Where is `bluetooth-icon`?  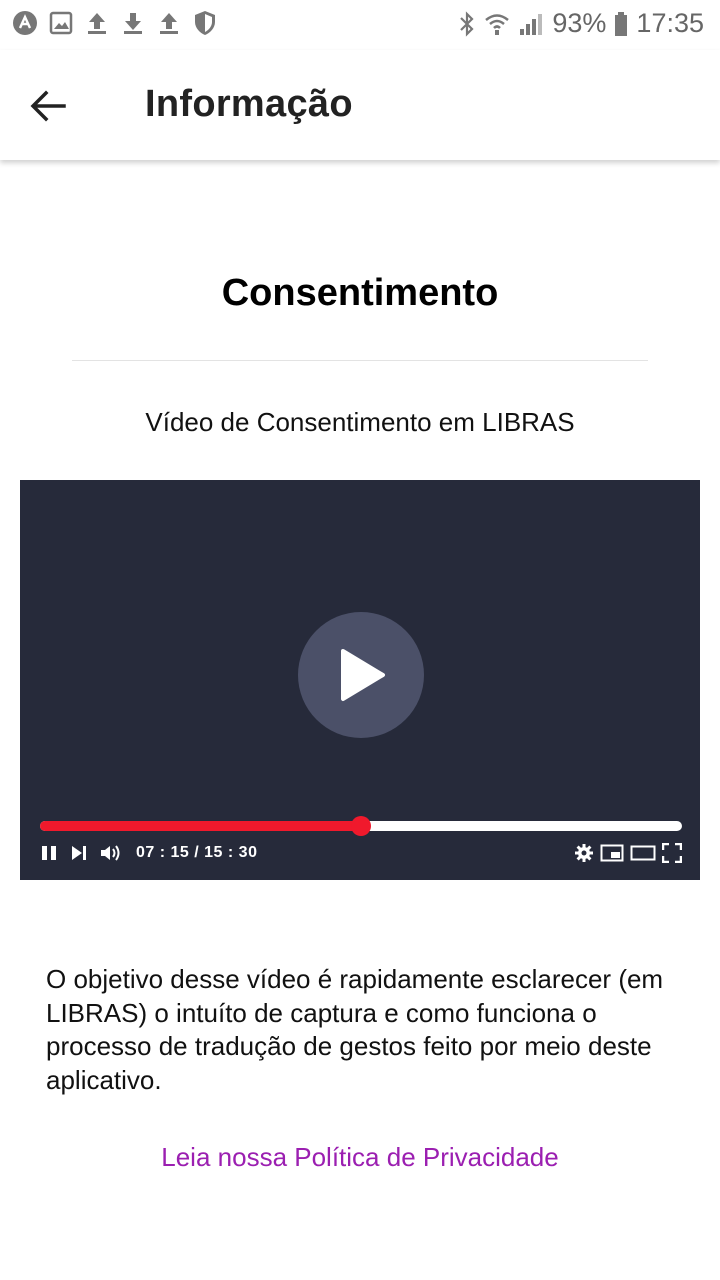
bluetooth-icon is located at coordinates (467, 23).